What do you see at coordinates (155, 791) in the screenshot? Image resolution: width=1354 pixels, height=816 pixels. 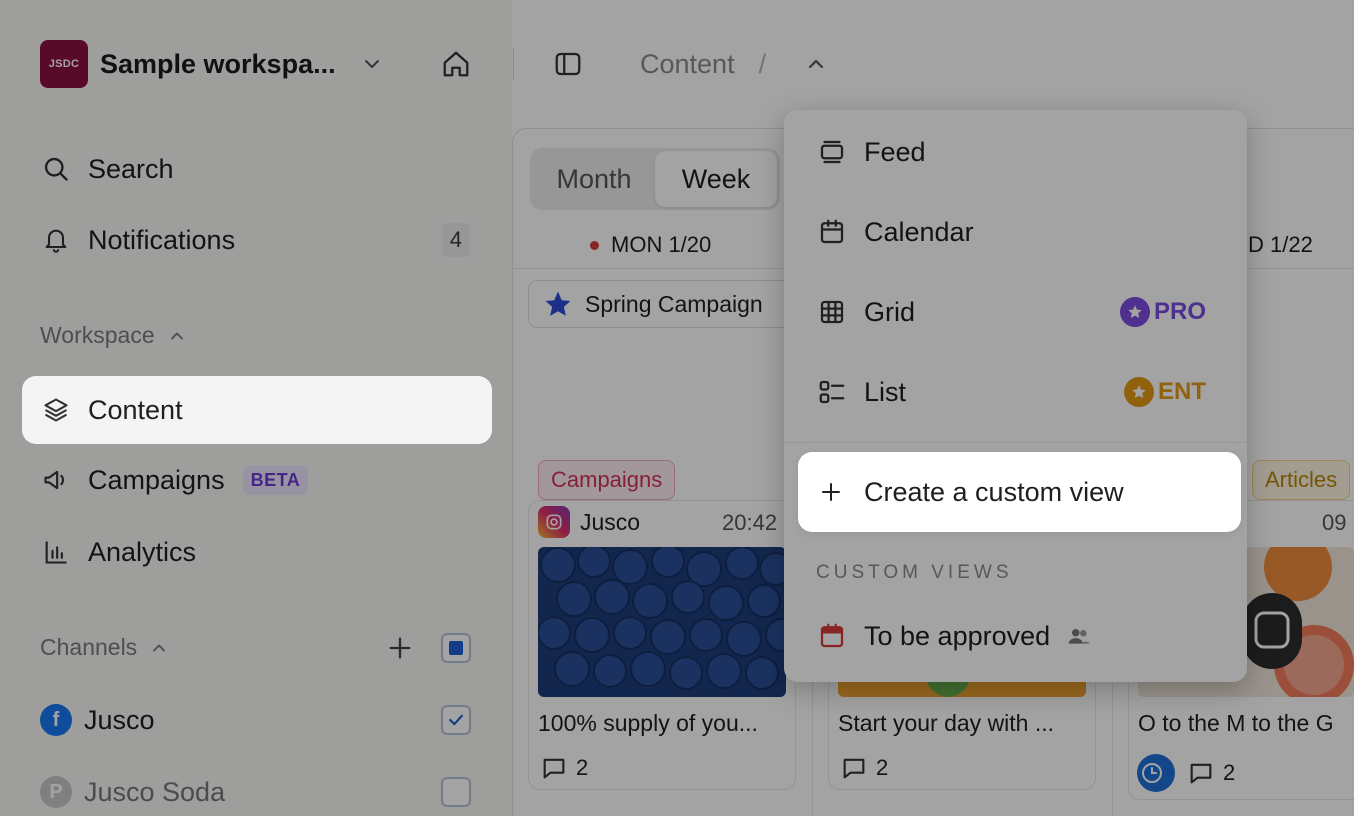 I see `channel-name: Jusco Soda` at bounding box center [155, 791].